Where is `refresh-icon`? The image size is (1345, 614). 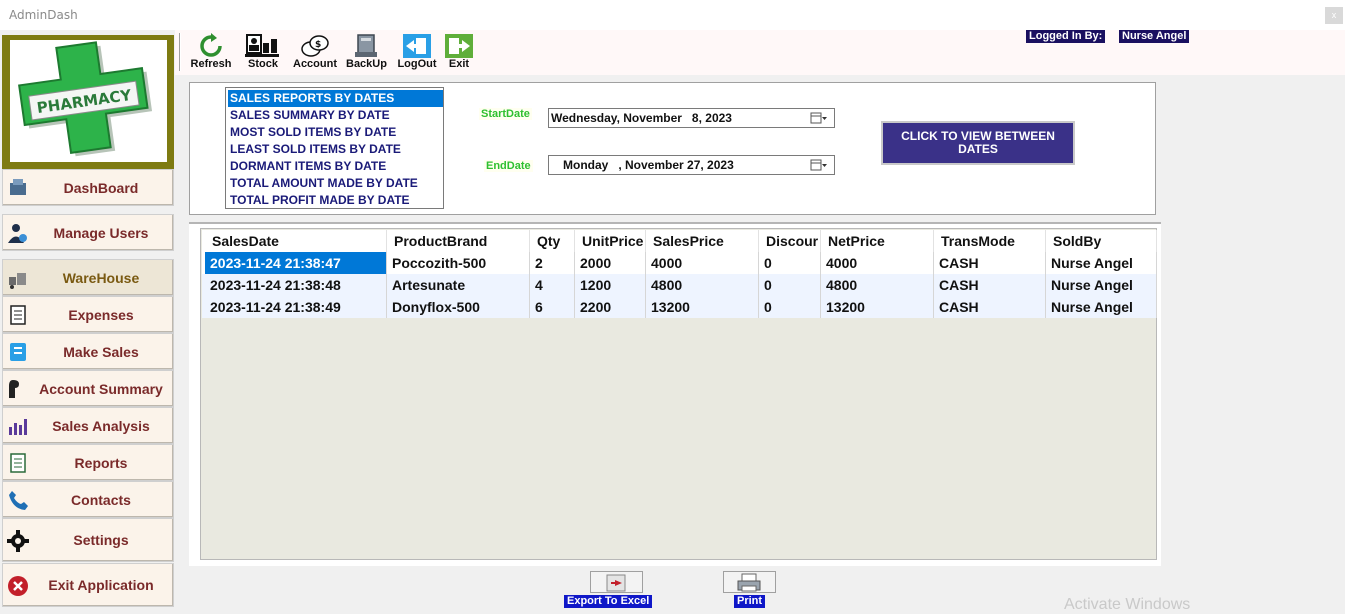 refresh-icon is located at coordinates (211, 45).